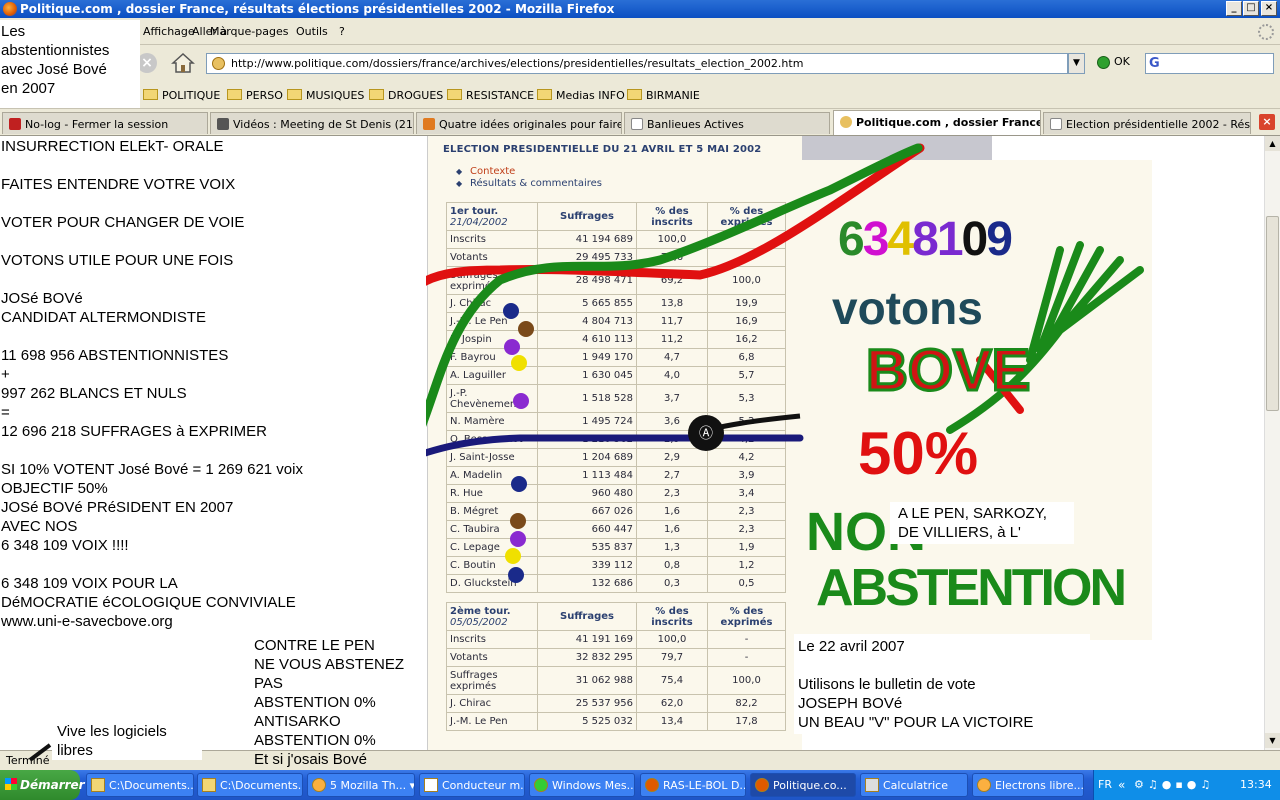 The image size is (1280, 800). What do you see at coordinates (492, 280) in the screenshot?
I see `row-label: Suffrages exprimés` at bounding box center [492, 280].